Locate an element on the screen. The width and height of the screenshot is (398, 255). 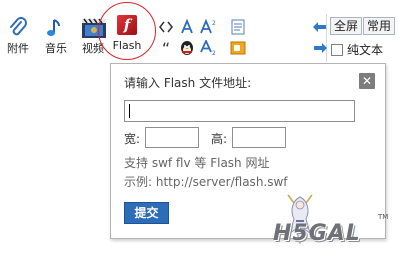
font-color-icon is located at coordinates (187, 27).